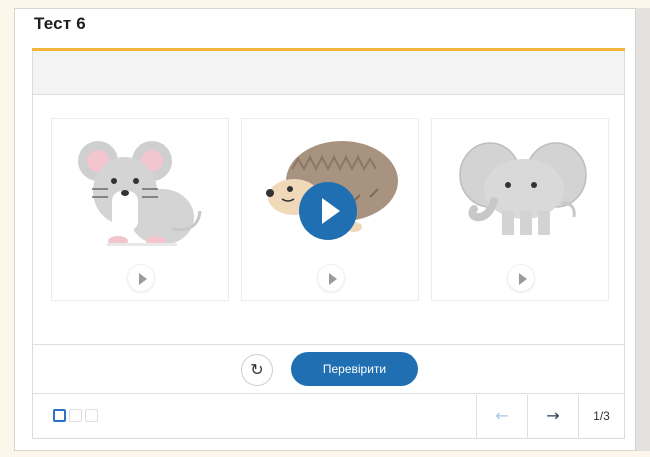 Image resolution: width=650 pixels, height=457 pixels. I want to click on elephant-image, so click(523, 188).